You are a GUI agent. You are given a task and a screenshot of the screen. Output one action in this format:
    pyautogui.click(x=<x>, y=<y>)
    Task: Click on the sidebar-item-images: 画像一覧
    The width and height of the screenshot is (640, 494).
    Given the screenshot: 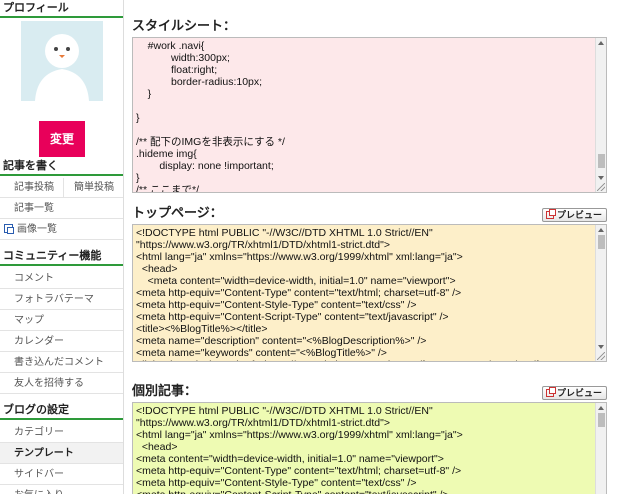 What is the action you would take?
    pyautogui.click(x=61, y=229)
    